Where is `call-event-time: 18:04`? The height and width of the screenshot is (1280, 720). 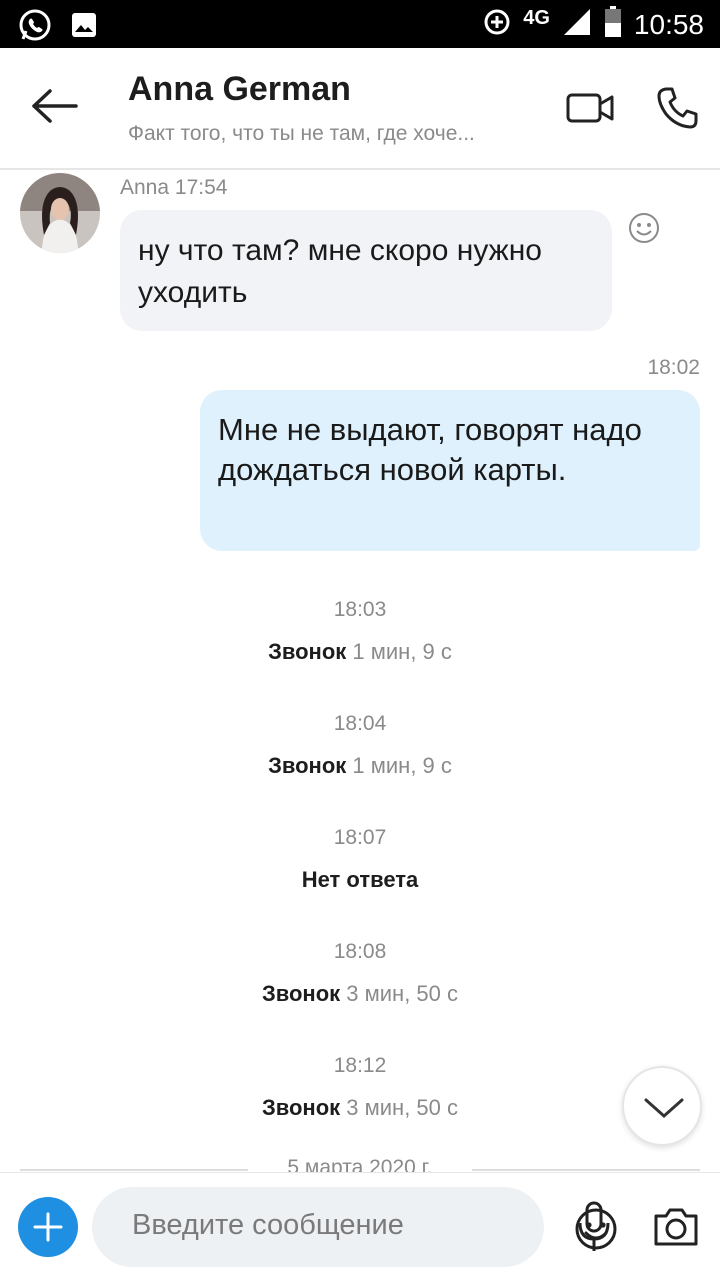
call-event-time: 18:04 is located at coordinates (360, 723).